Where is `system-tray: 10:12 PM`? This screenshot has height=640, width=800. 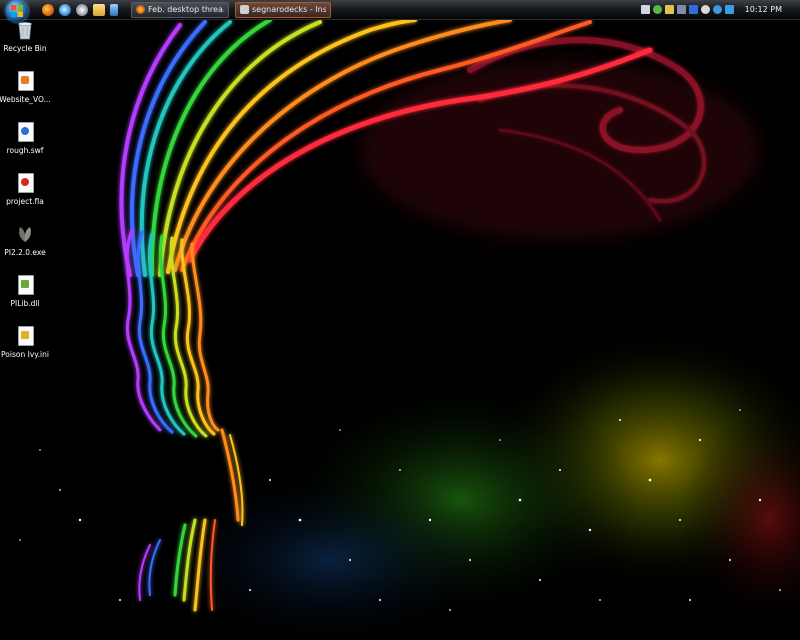 system-tray: 10:12 PM is located at coordinates (718, 9).